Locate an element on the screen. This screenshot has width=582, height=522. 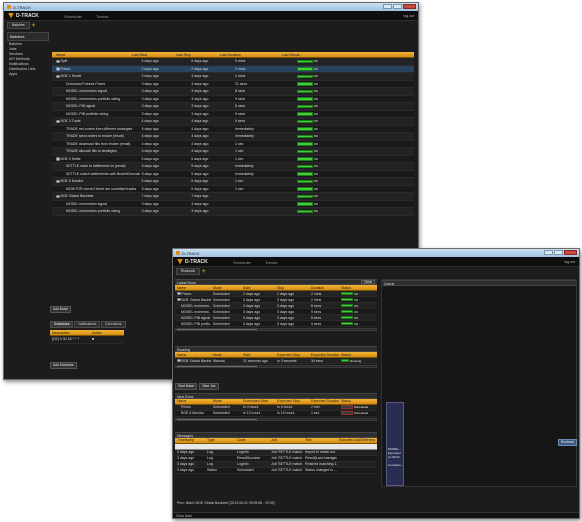
column-header: Type is located at coordinates (220, 440).